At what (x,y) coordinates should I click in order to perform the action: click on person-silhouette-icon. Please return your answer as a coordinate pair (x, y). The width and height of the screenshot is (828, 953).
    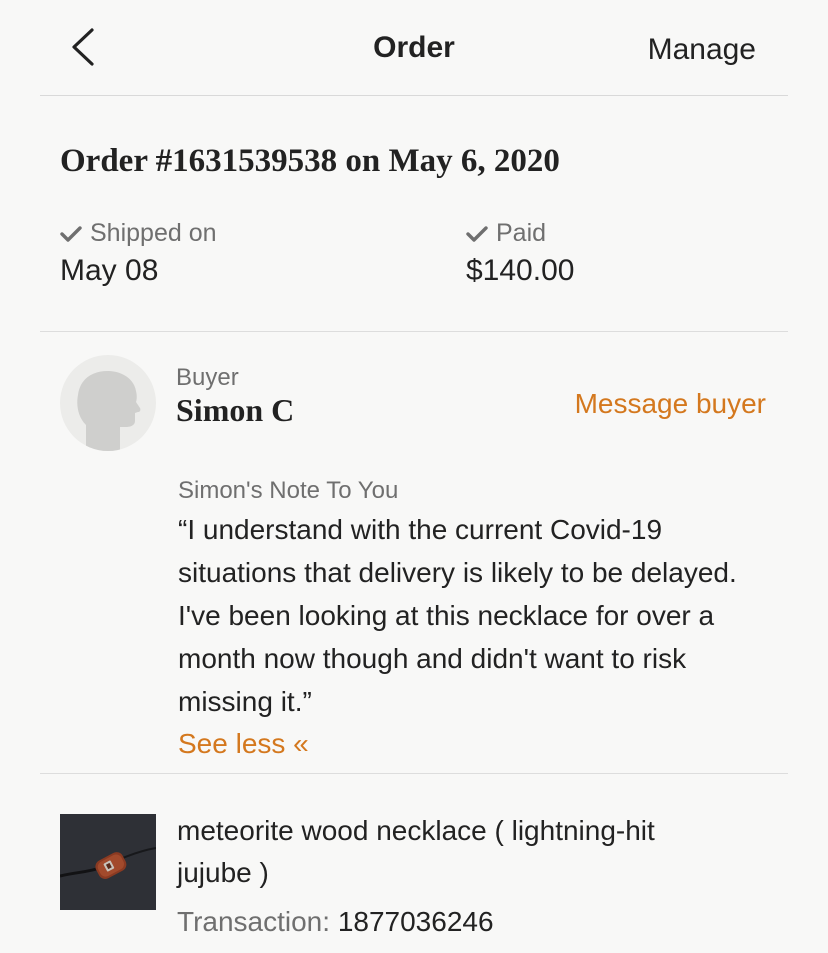
    Looking at the image, I should click on (109, 411).